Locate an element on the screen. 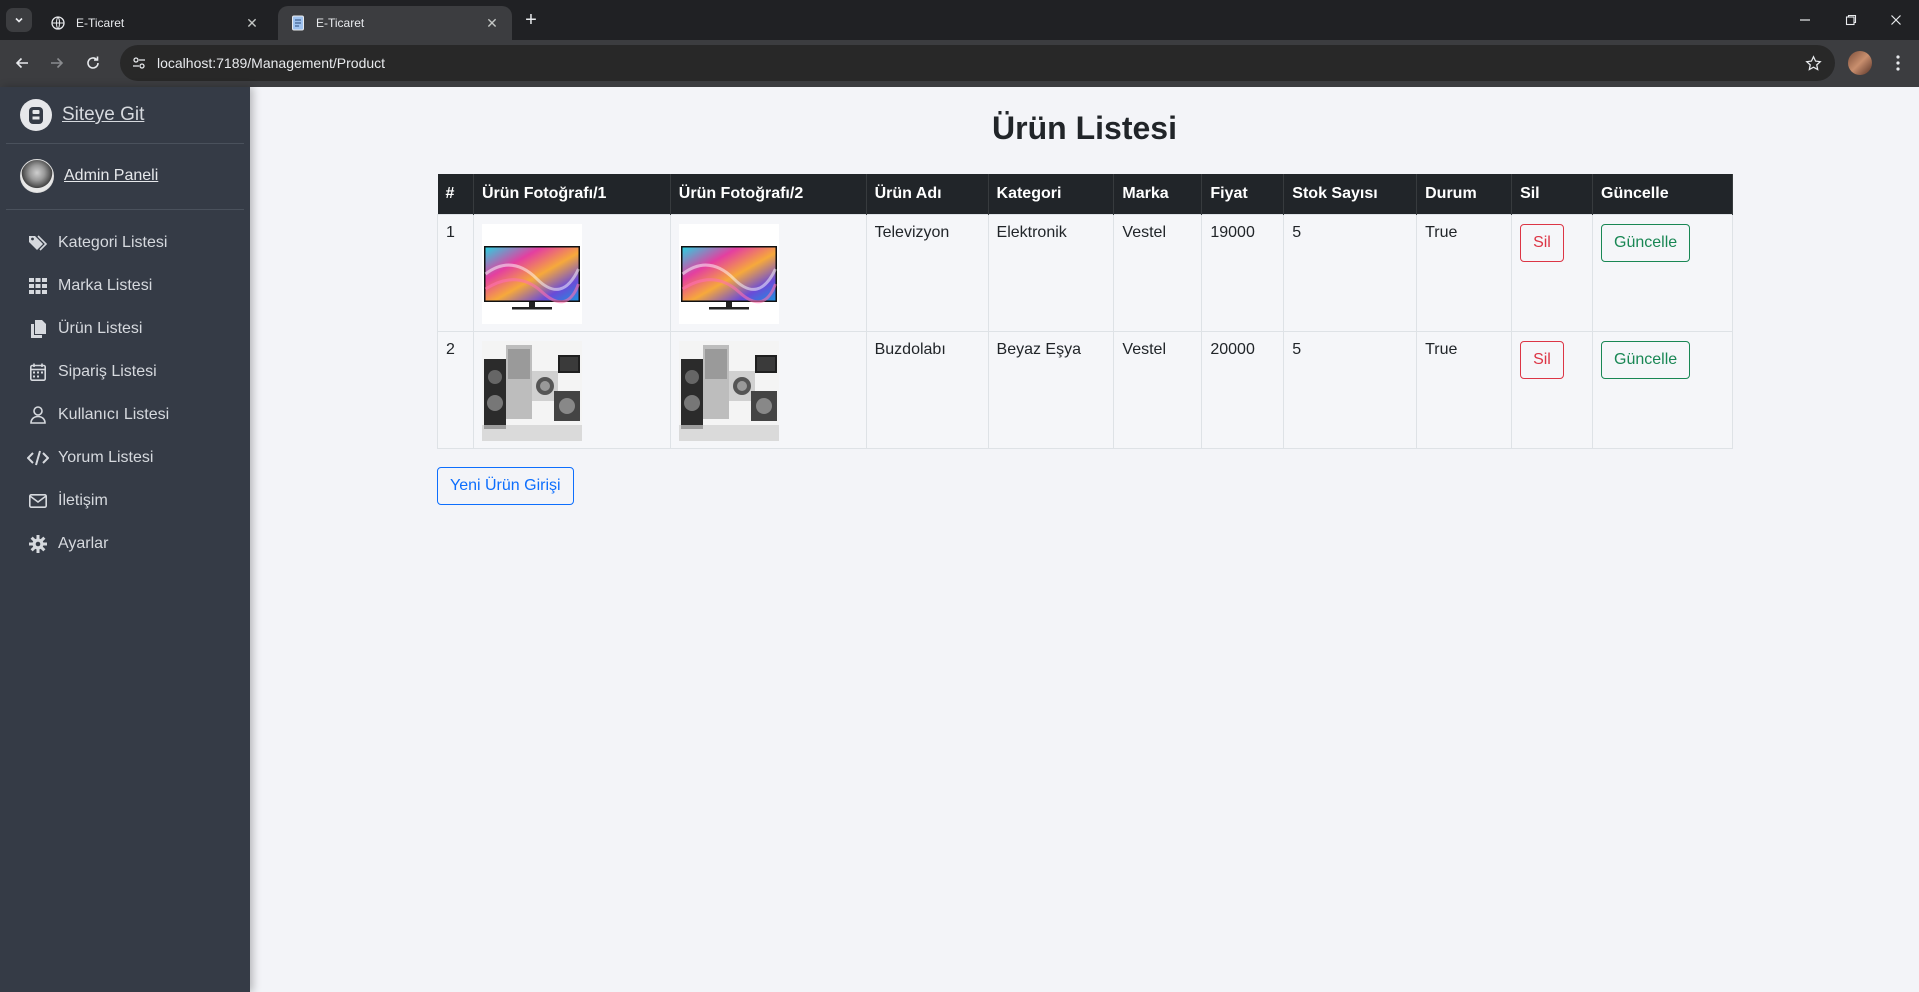 The width and height of the screenshot is (1919, 992). avatar is located at coordinates (37, 176).